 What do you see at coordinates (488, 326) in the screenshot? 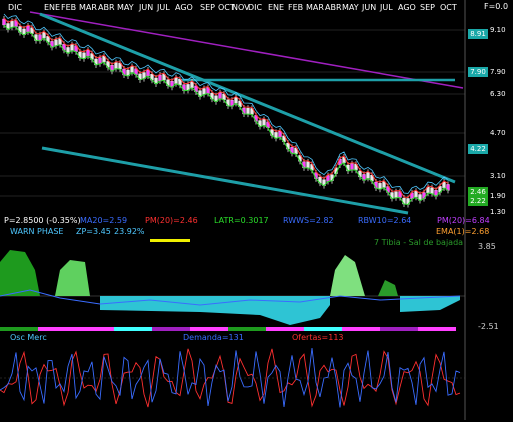
I see `oscillator-min: -2.51` at bounding box center [488, 326].